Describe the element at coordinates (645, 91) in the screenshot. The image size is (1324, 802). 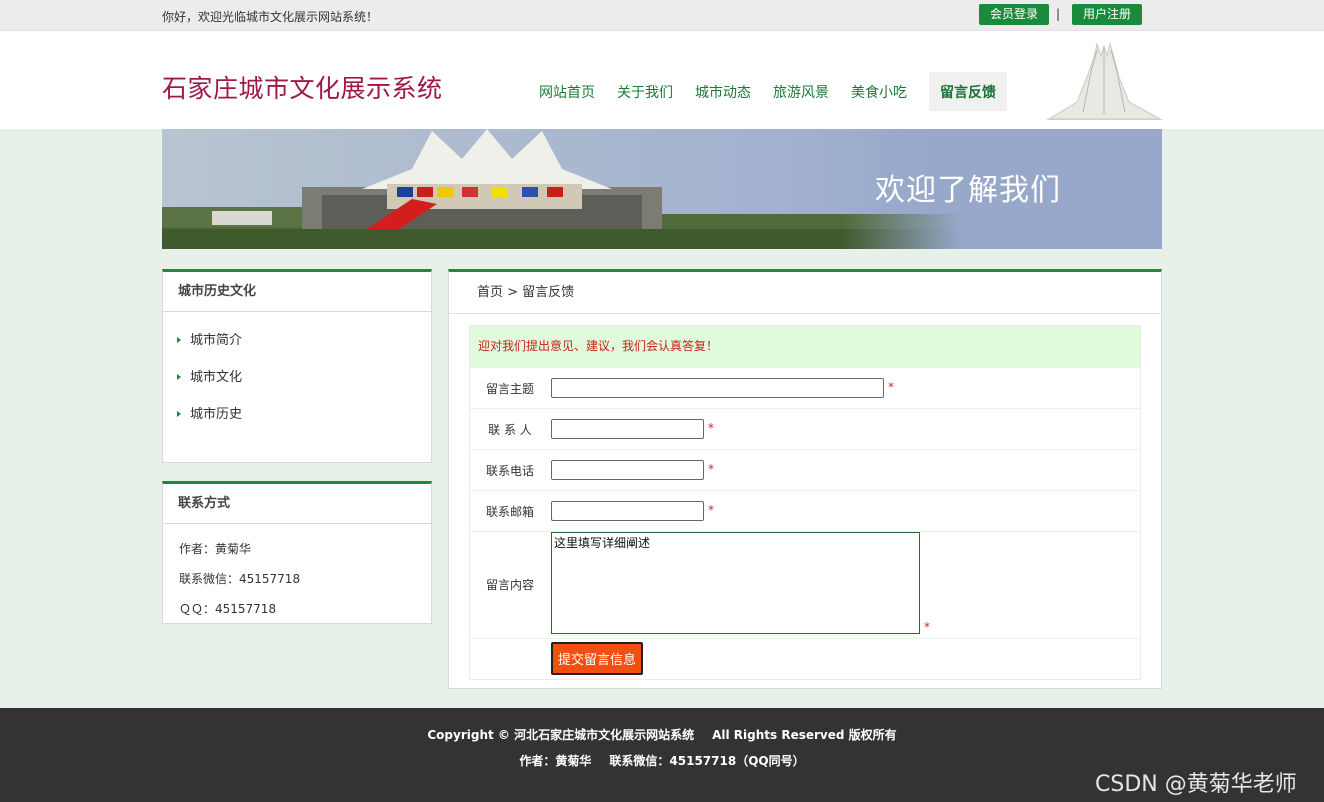
I see `nav-about: 关于我们` at that location.